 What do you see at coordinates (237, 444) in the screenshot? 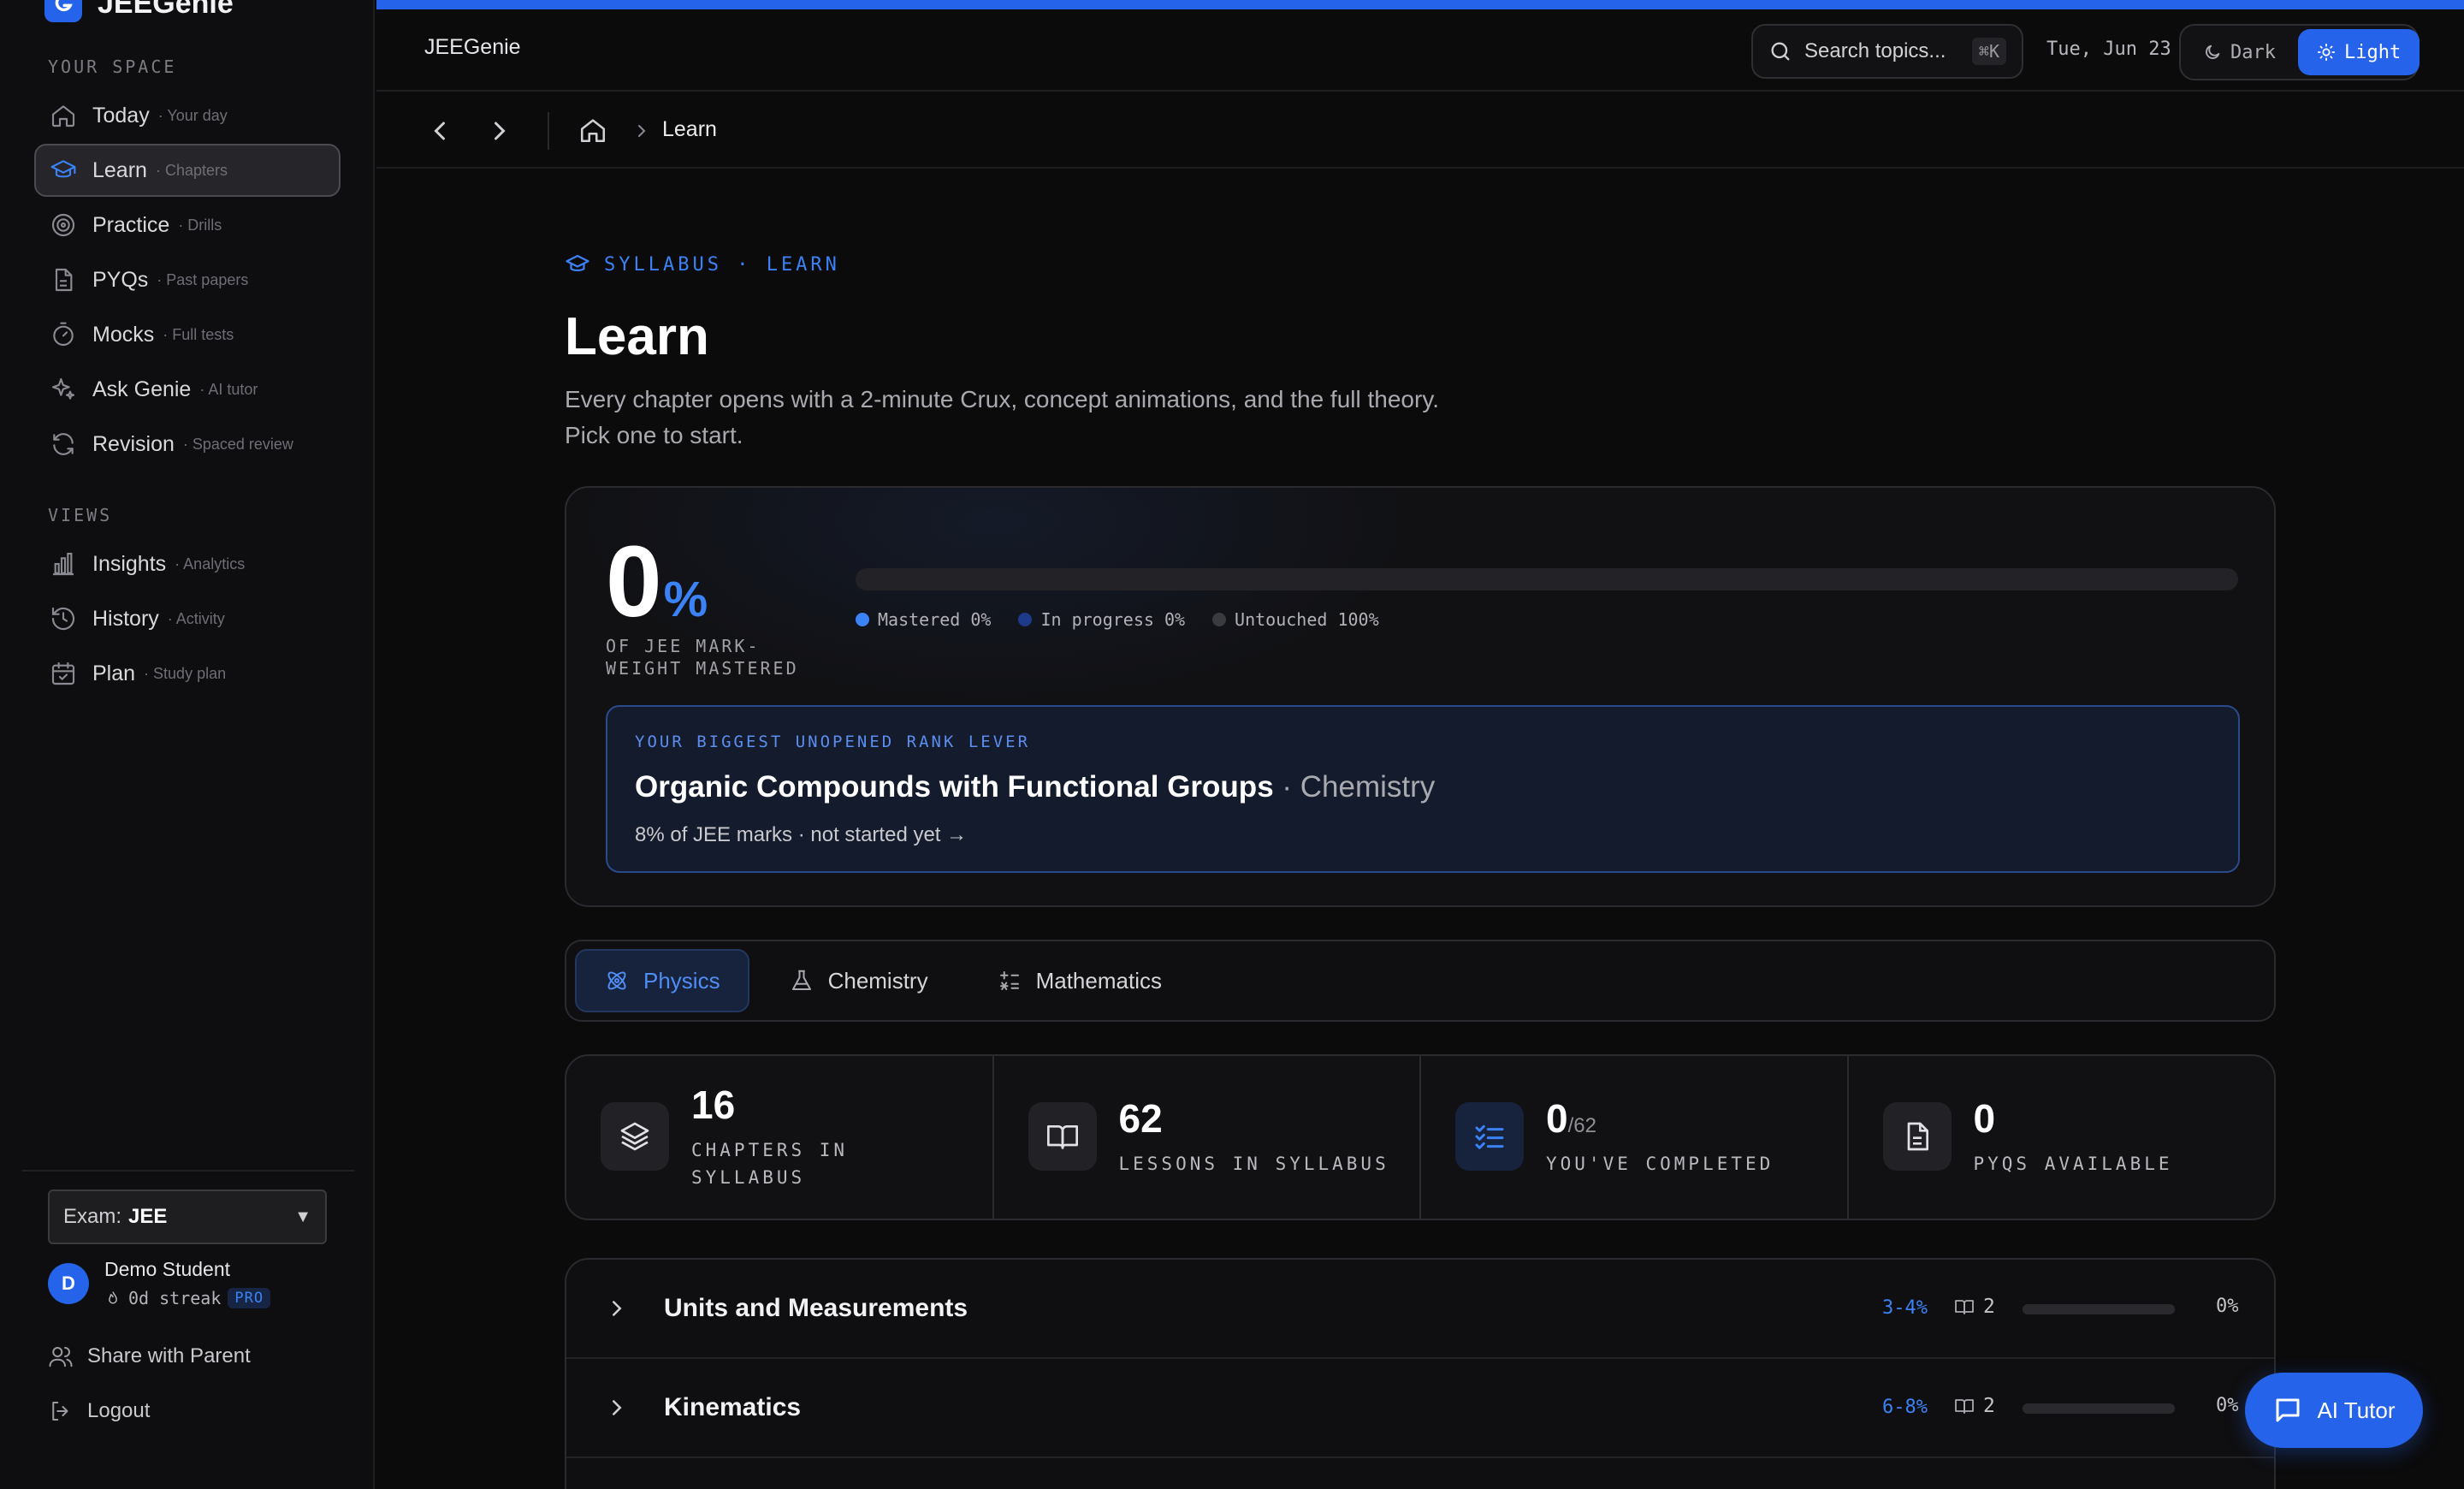
I see `sidebar-item-sub: · Spaced review` at bounding box center [237, 444].